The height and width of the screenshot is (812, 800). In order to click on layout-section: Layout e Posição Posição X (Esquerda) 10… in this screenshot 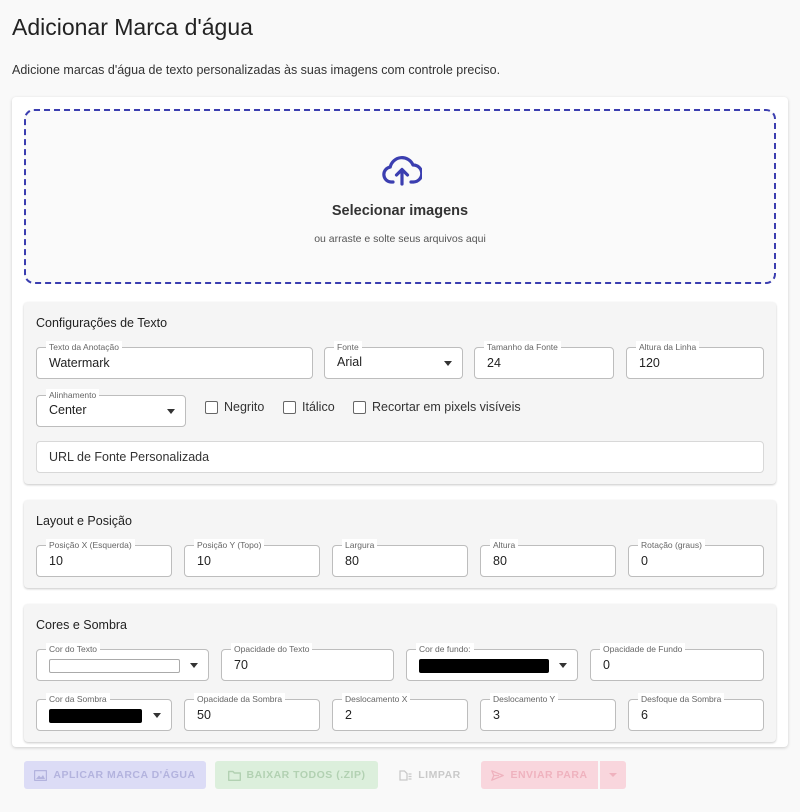, I will do `click(400, 544)`.